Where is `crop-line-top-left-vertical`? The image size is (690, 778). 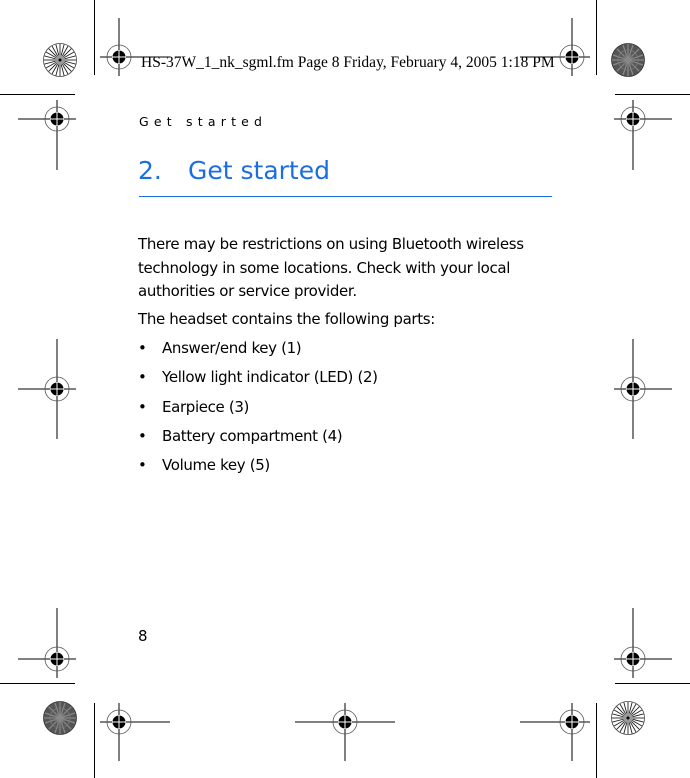
crop-line-top-left-vertical is located at coordinates (94, 37).